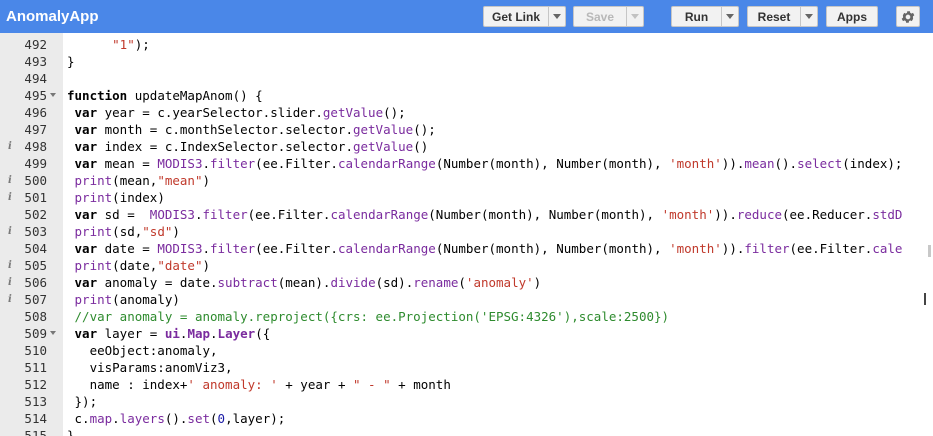 The image size is (933, 436). Describe the element at coordinates (466, 431) in the screenshot. I see `code-line: 515}` at that location.